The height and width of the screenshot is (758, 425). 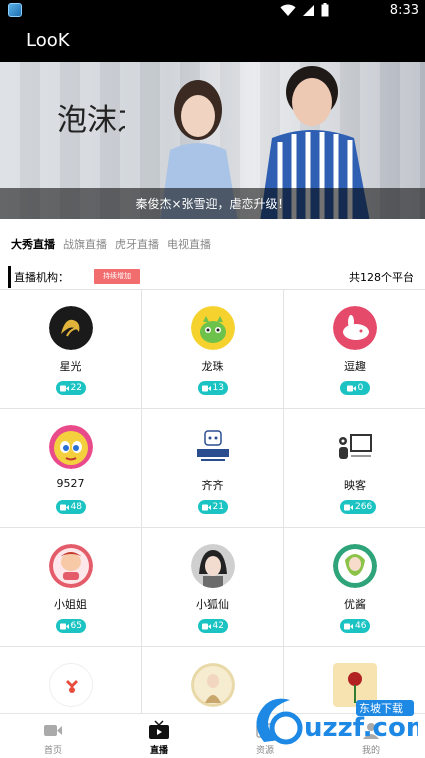 What do you see at coordinates (404, 10) in the screenshot?
I see `status-time: 8:33` at bounding box center [404, 10].